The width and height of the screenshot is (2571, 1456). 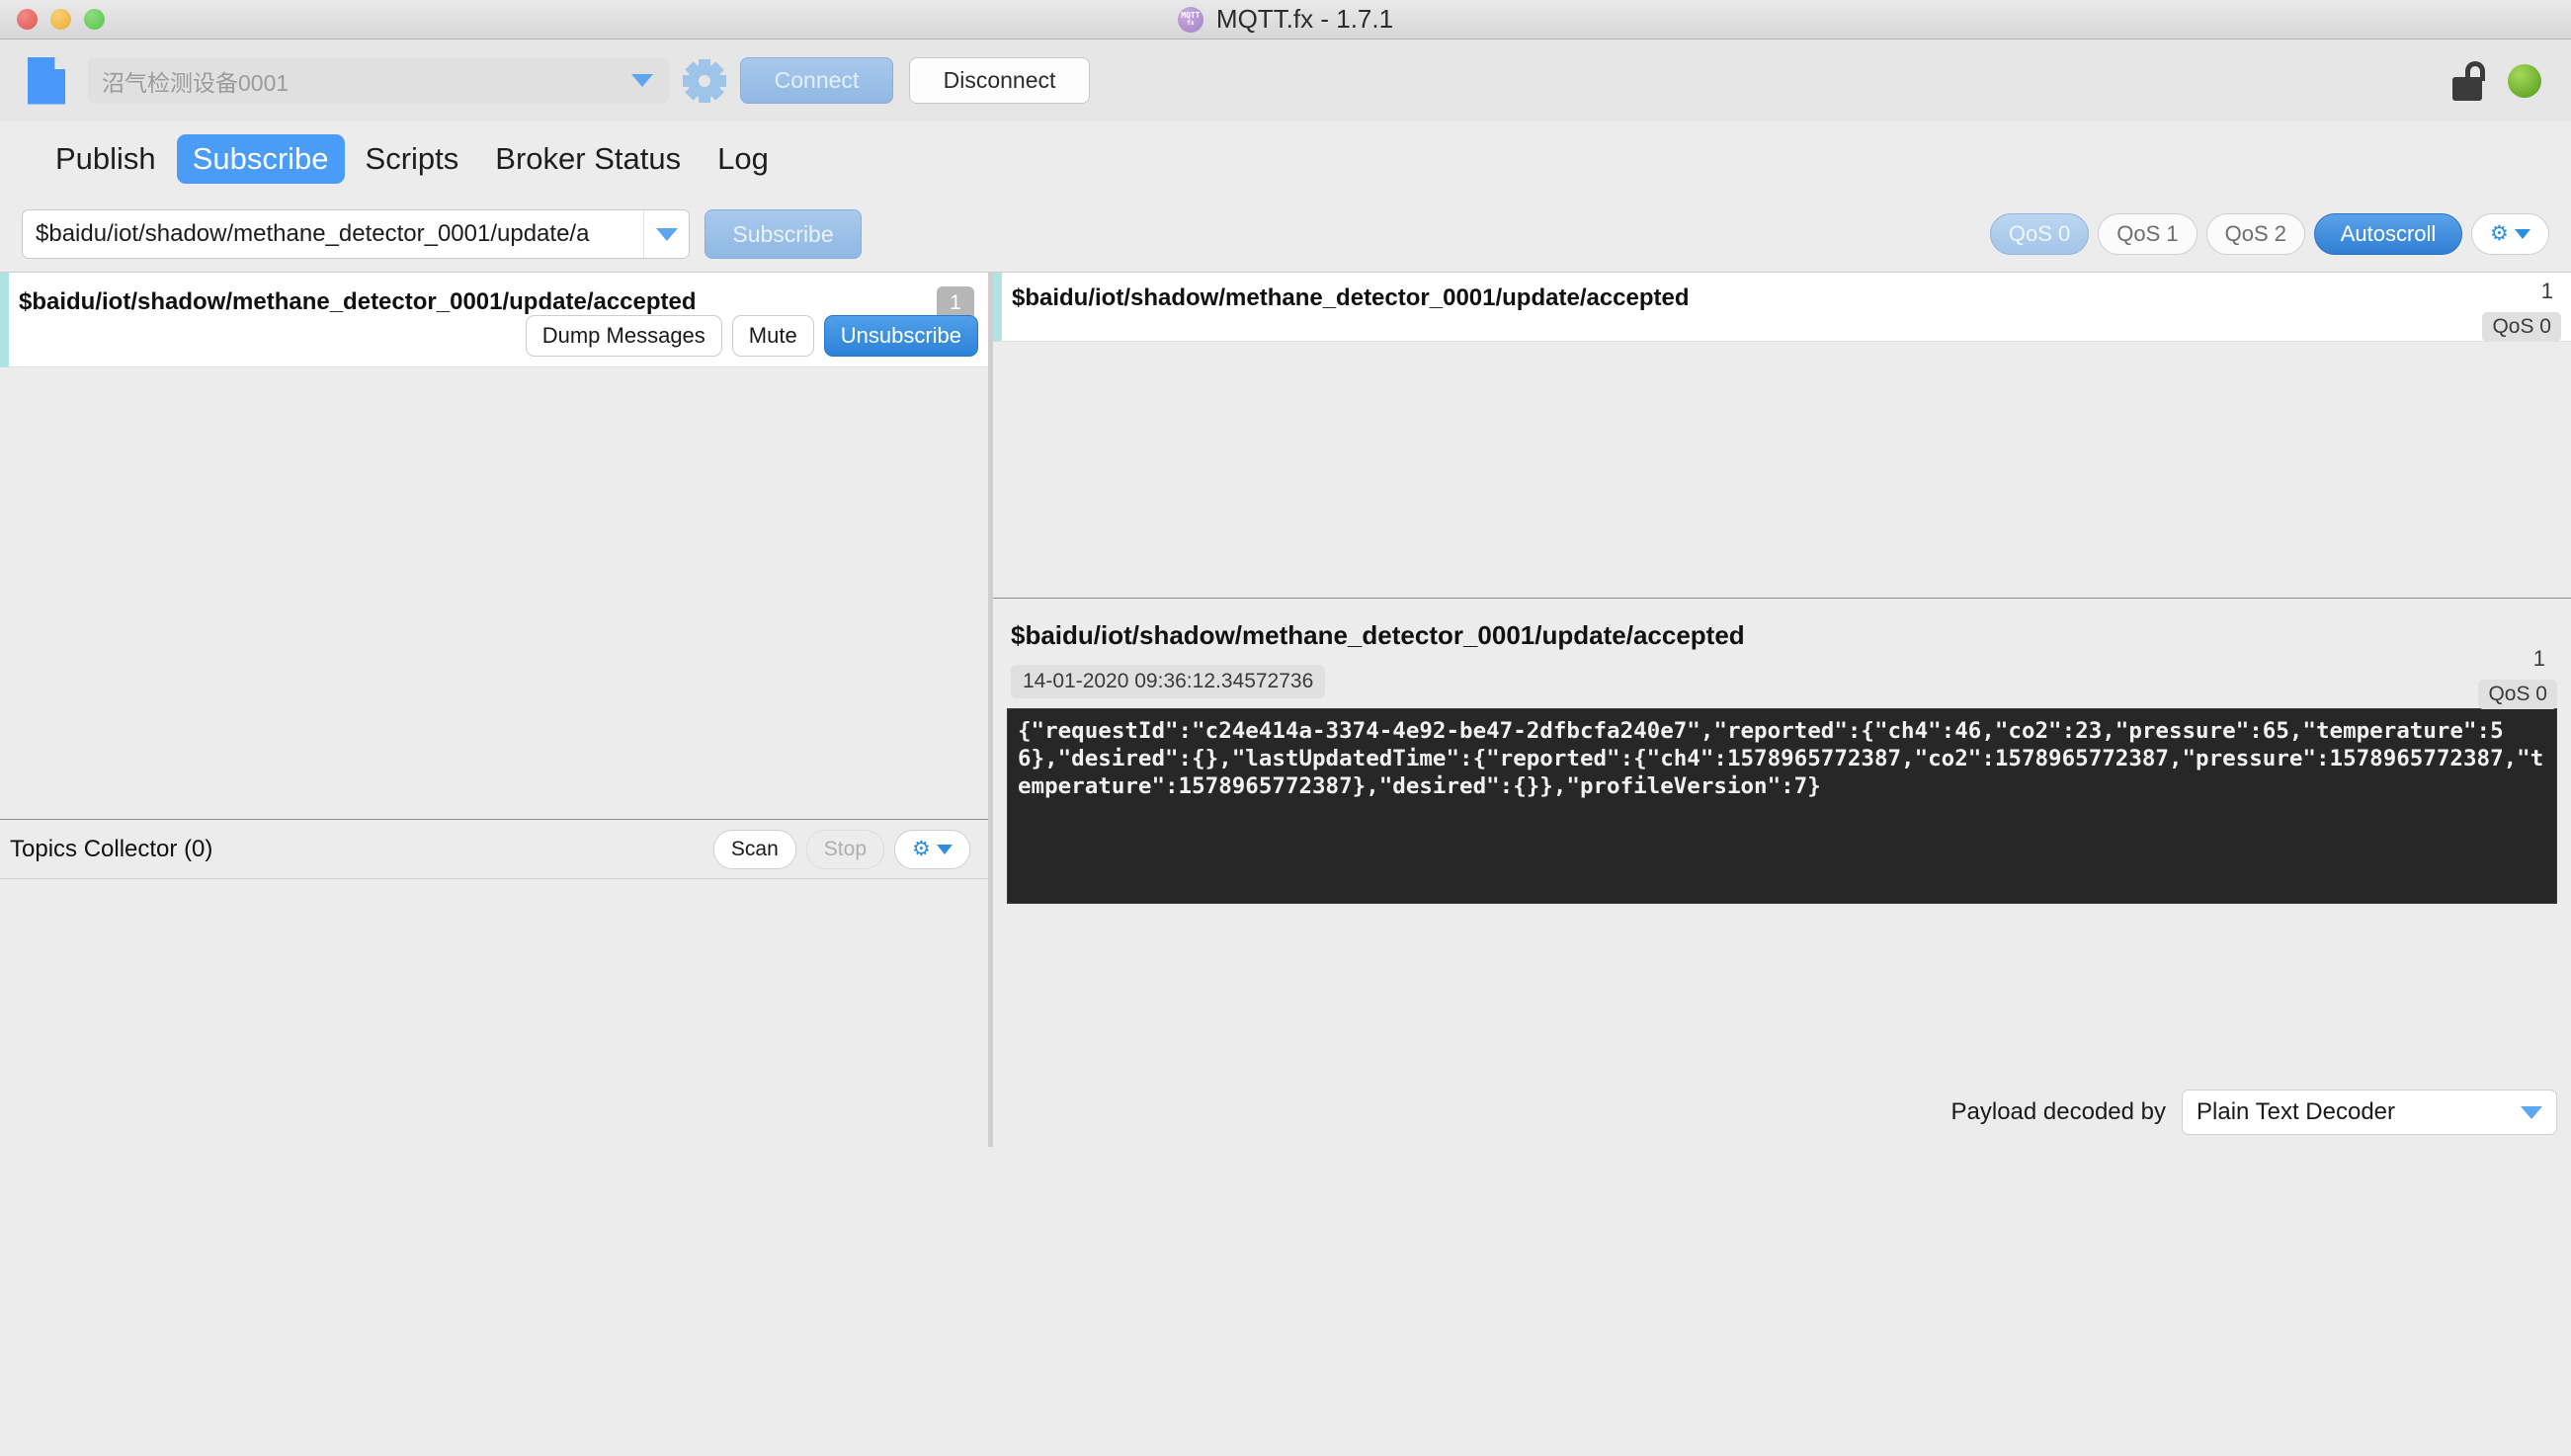 What do you see at coordinates (2524, 80) in the screenshot?
I see `connection-status-indicator` at bounding box center [2524, 80].